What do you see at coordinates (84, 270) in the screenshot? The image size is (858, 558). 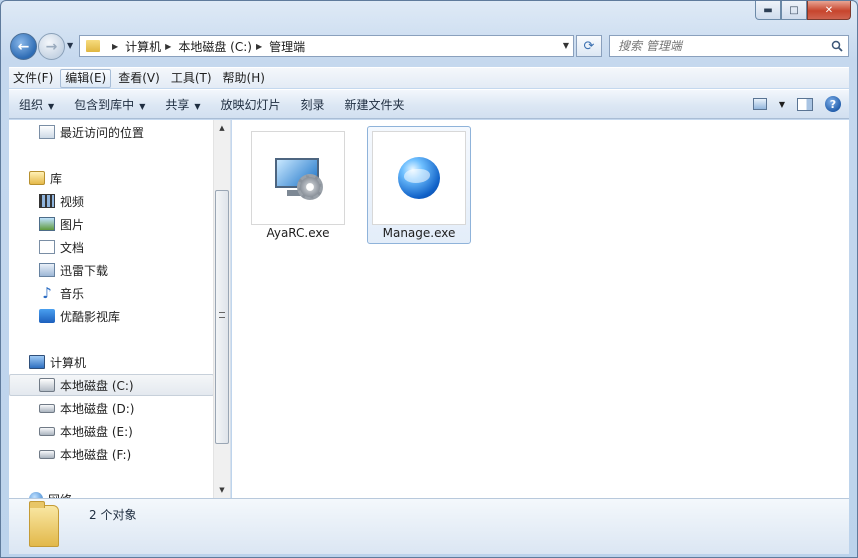 I see `nav-label: 迅雷下载` at bounding box center [84, 270].